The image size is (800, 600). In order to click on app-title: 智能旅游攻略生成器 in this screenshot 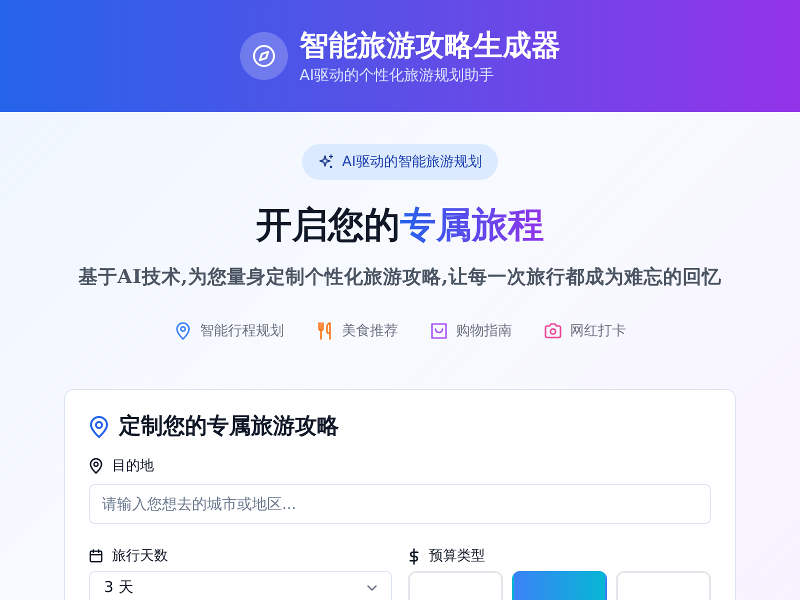, I will do `click(430, 45)`.